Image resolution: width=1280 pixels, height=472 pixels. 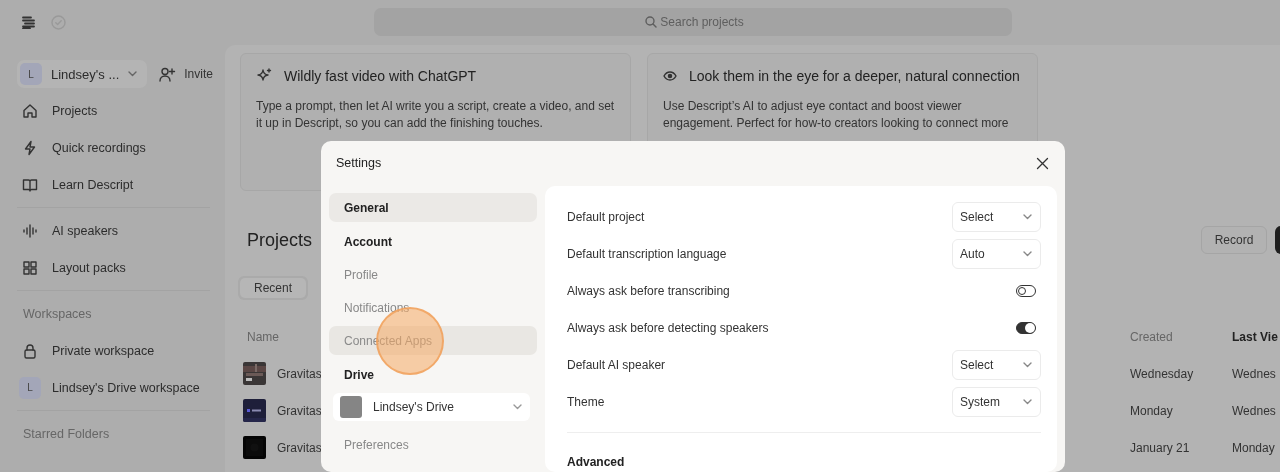 I want to click on nav-heading: Drive, so click(x=359, y=375).